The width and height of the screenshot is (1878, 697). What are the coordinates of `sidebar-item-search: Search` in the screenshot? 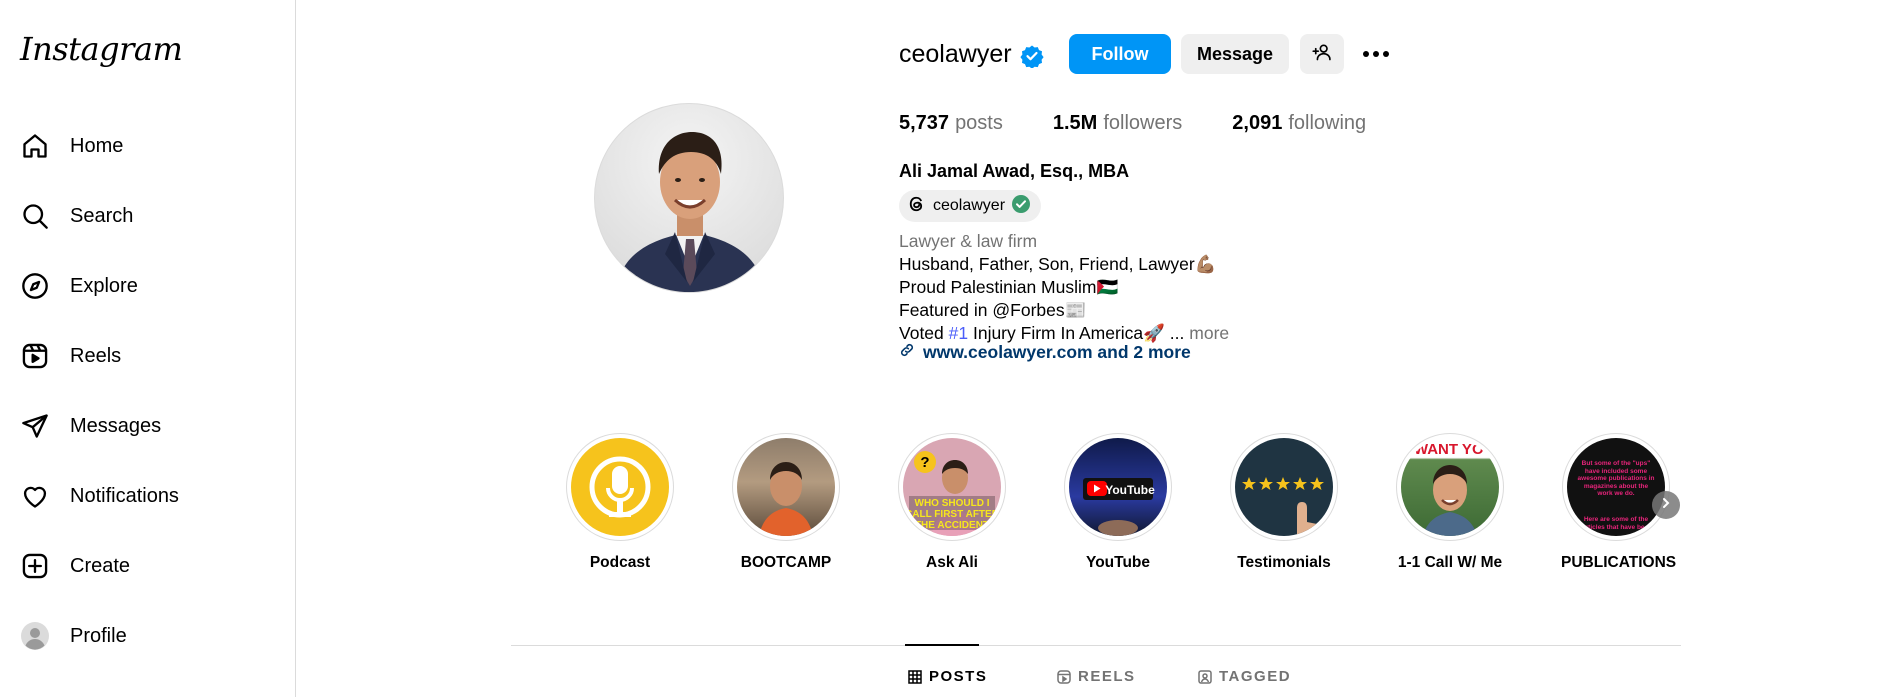 It's located at (148, 216).